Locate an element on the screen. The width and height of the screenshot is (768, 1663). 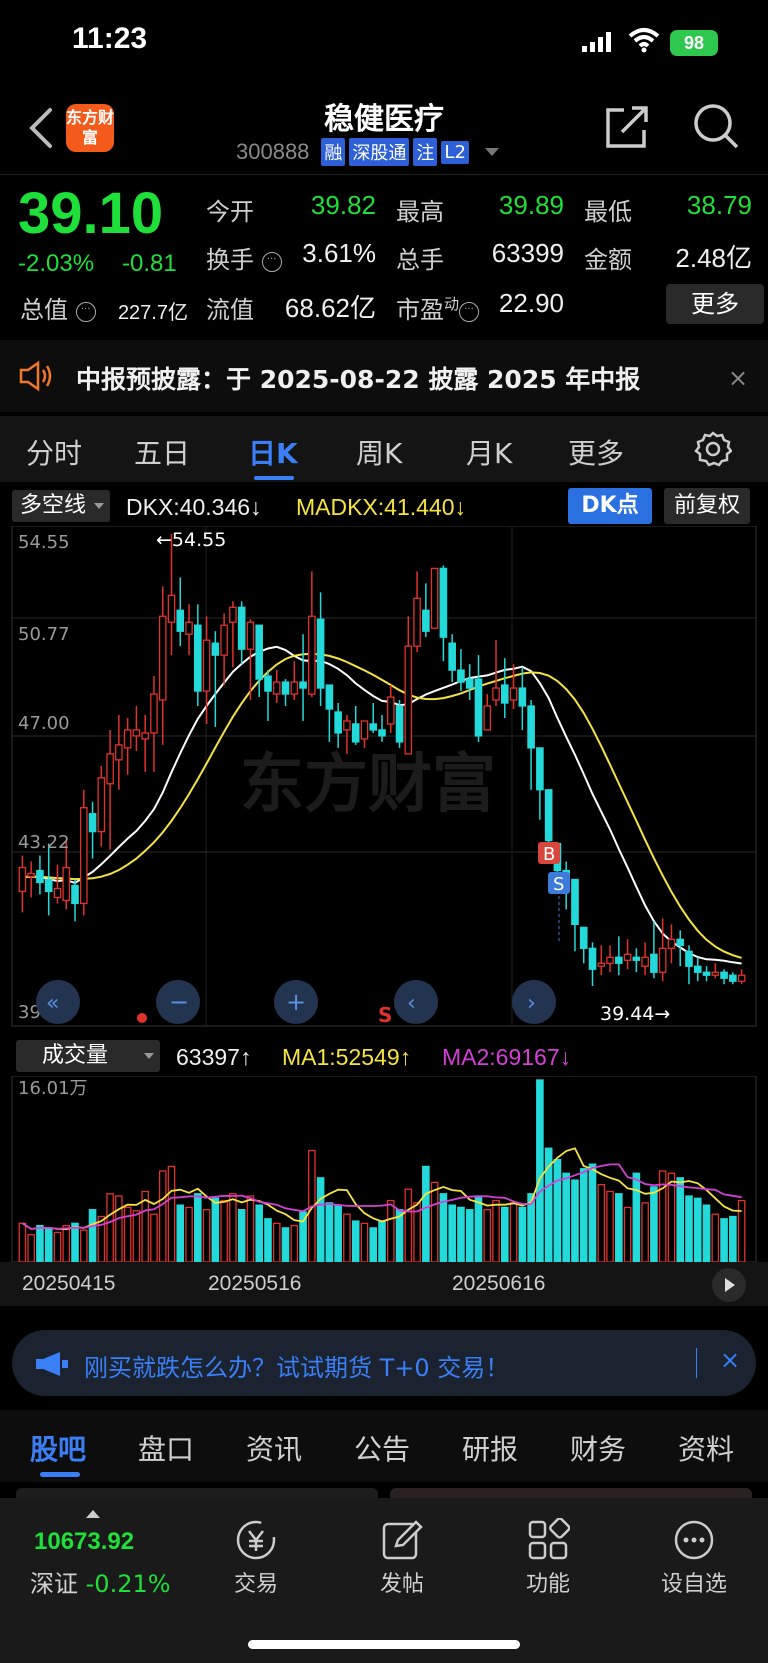
dkx-value: DKX:40.346↓ is located at coordinates (194, 507).